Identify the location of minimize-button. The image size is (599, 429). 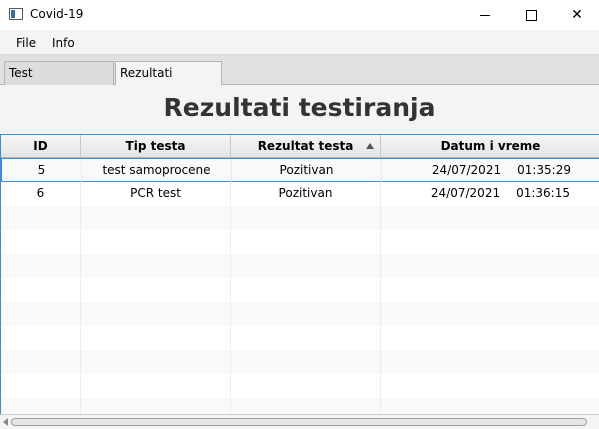
(485, 15).